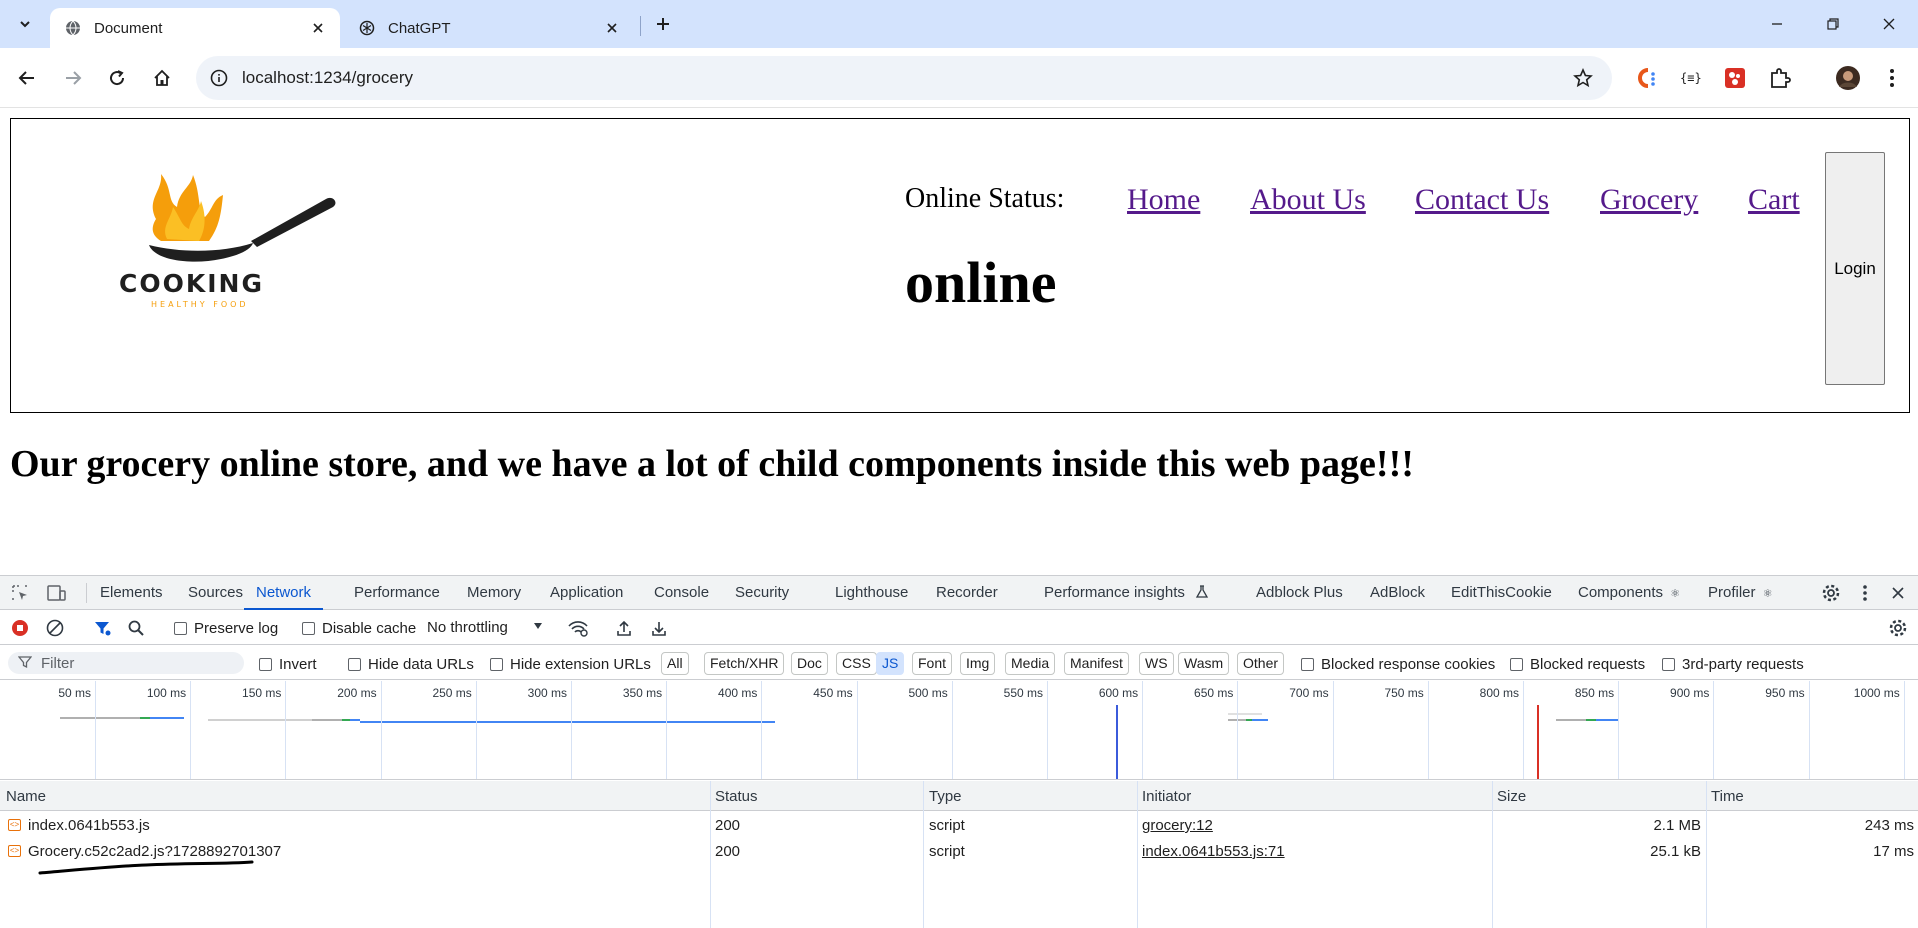 Image resolution: width=1918 pixels, height=928 pixels. I want to click on column-header-time: Time, so click(1727, 796).